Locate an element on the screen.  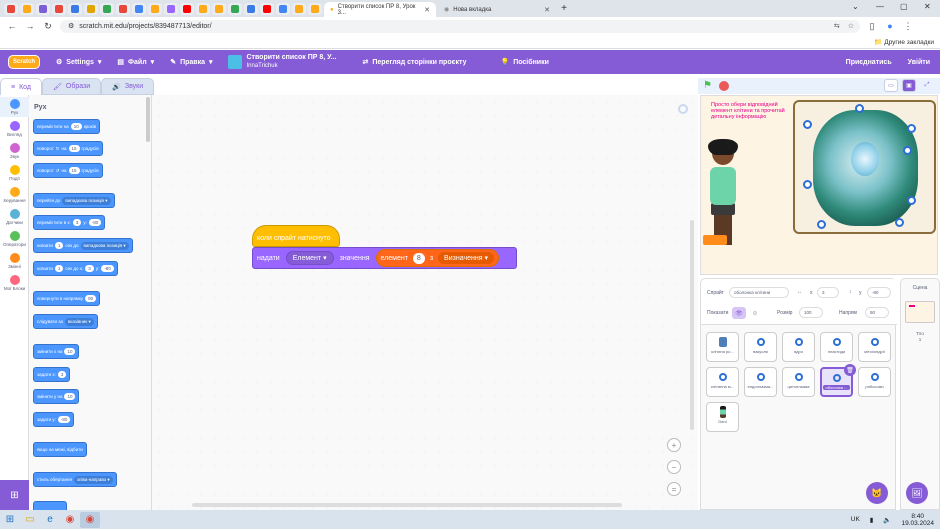
category-sensing: Датчики is located at coordinates (14, 217).